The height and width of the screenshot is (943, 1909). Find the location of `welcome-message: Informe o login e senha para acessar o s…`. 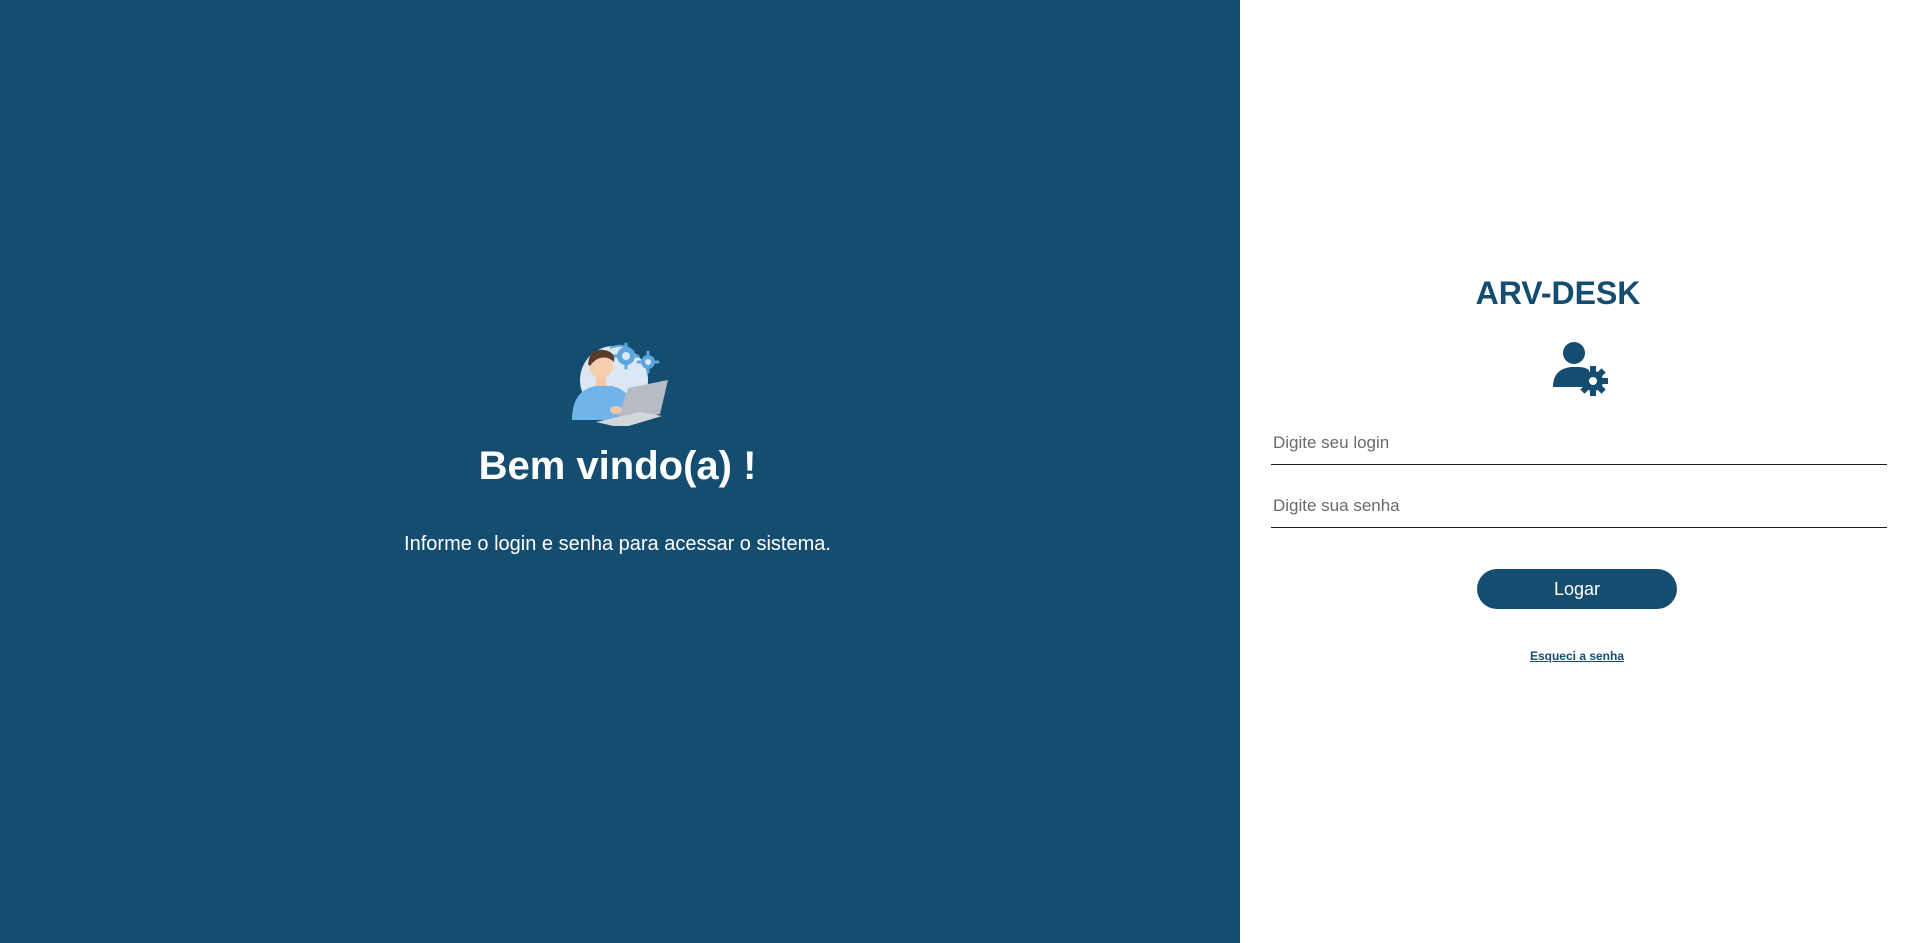

welcome-message: Informe o login e senha para acessar o s… is located at coordinates (617, 544).